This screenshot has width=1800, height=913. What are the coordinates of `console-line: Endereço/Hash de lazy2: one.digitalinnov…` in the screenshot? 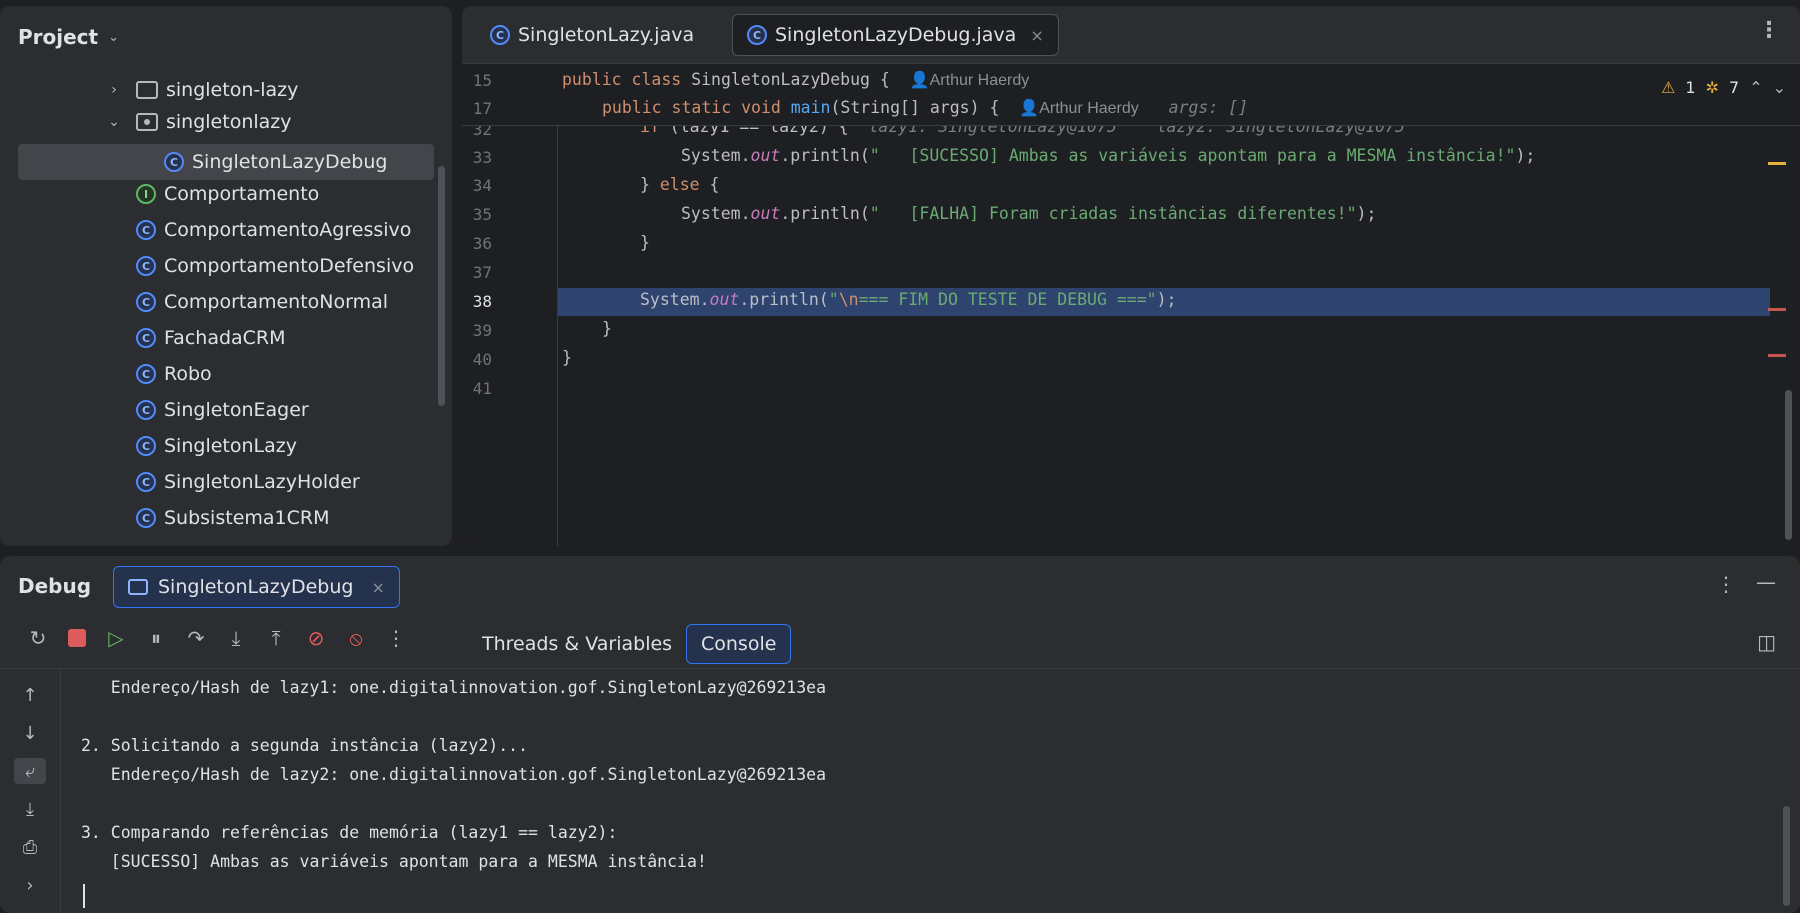 It's located at (454, 774).